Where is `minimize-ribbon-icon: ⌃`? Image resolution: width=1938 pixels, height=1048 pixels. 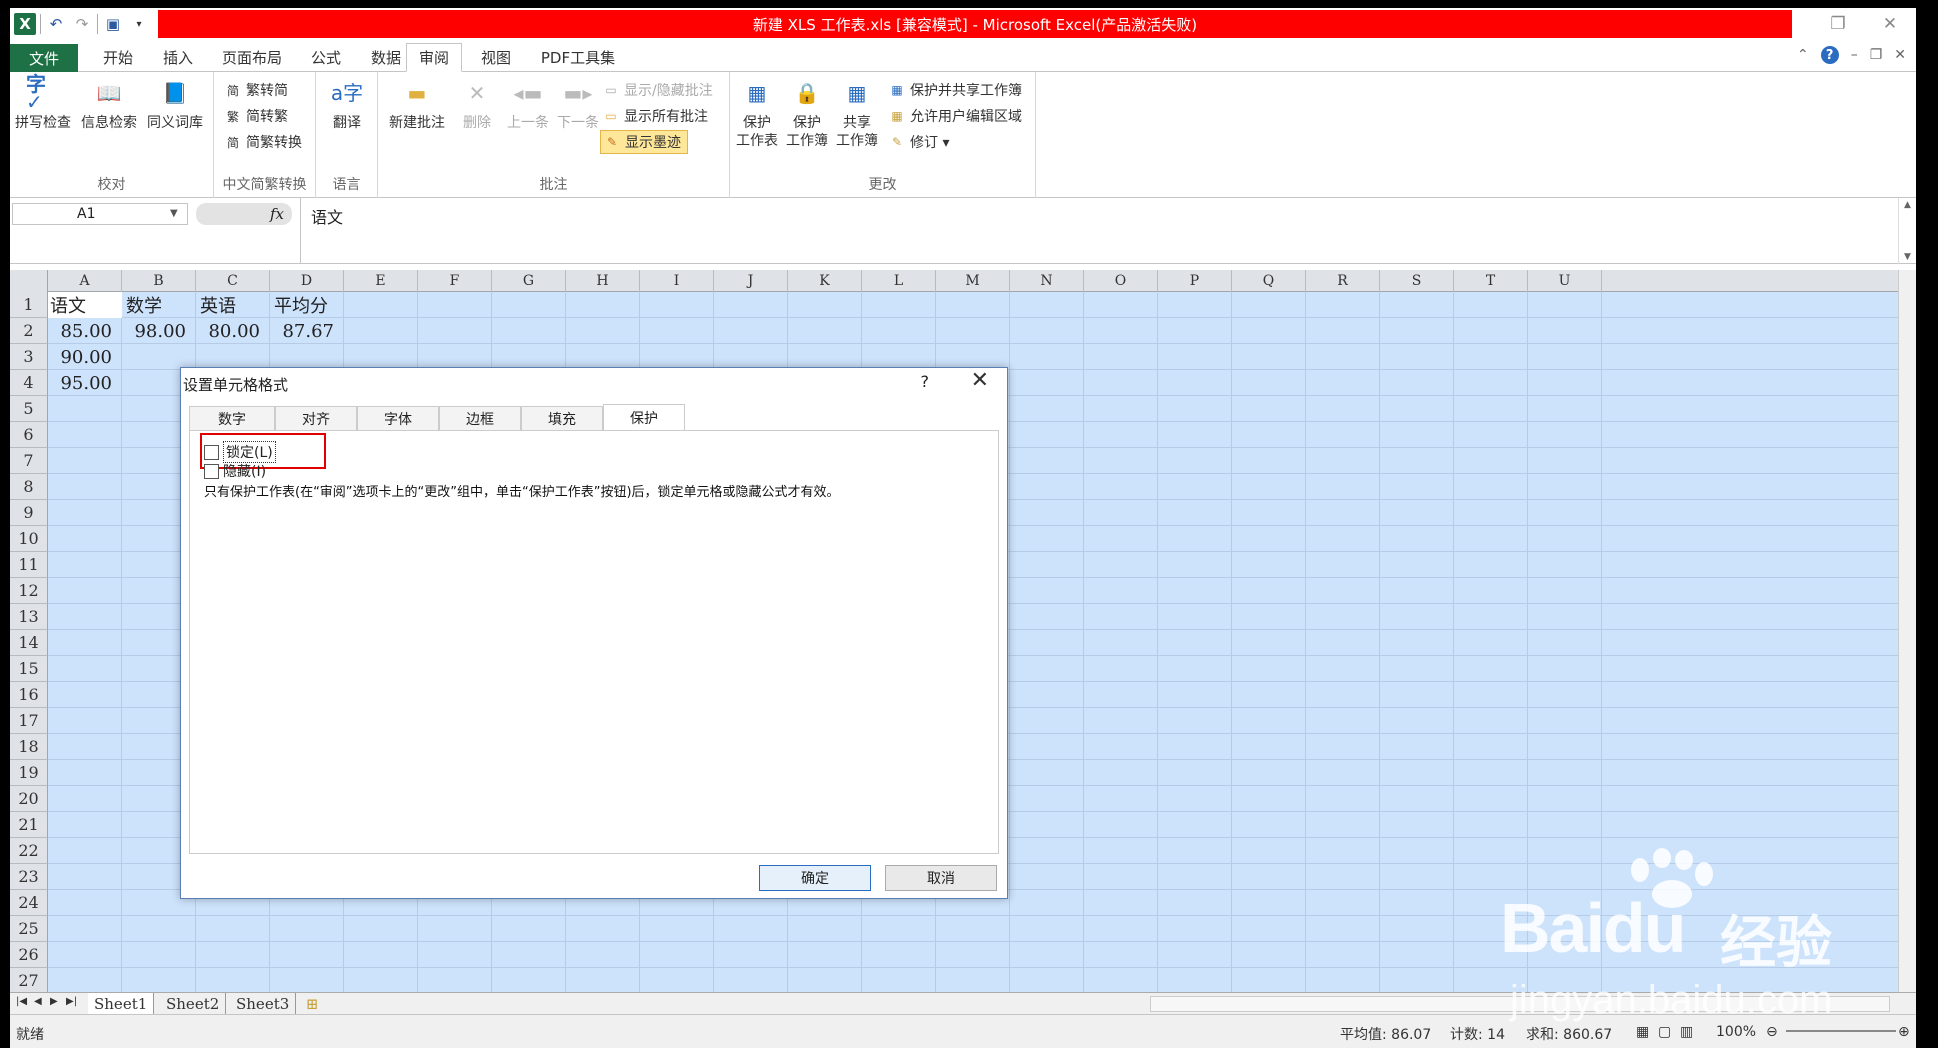 minimize-ribbon-icon: ⌃ is located at coordinates (1803, 55).